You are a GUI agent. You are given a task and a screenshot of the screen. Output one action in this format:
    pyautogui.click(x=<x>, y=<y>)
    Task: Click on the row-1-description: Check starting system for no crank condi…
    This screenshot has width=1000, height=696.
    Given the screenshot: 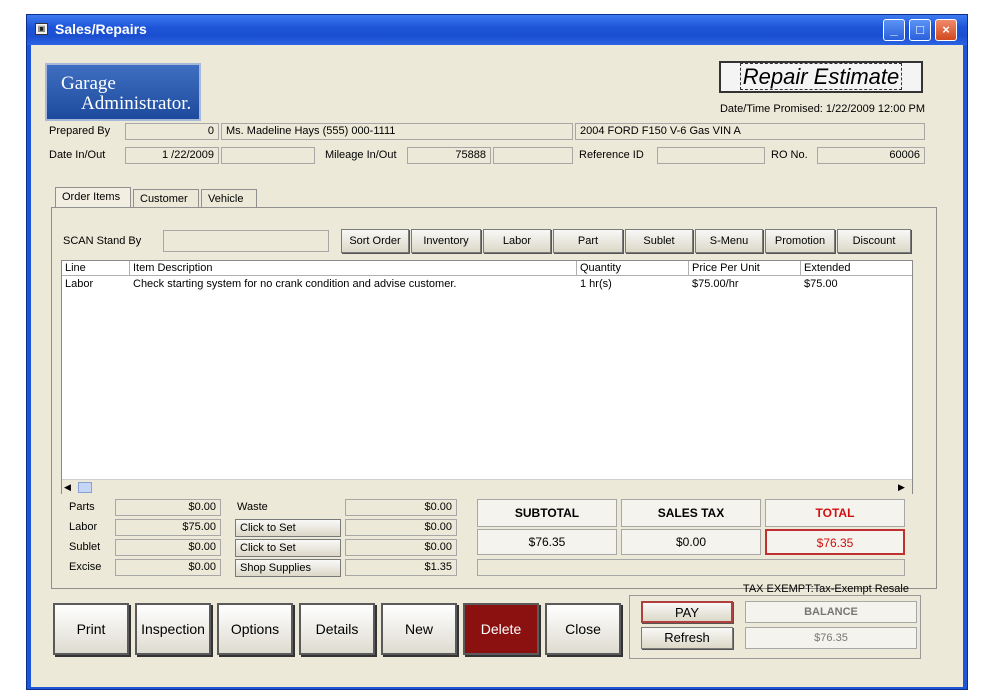 What is the action you would take?
    pyautogui.click(x=353, y=284)
    